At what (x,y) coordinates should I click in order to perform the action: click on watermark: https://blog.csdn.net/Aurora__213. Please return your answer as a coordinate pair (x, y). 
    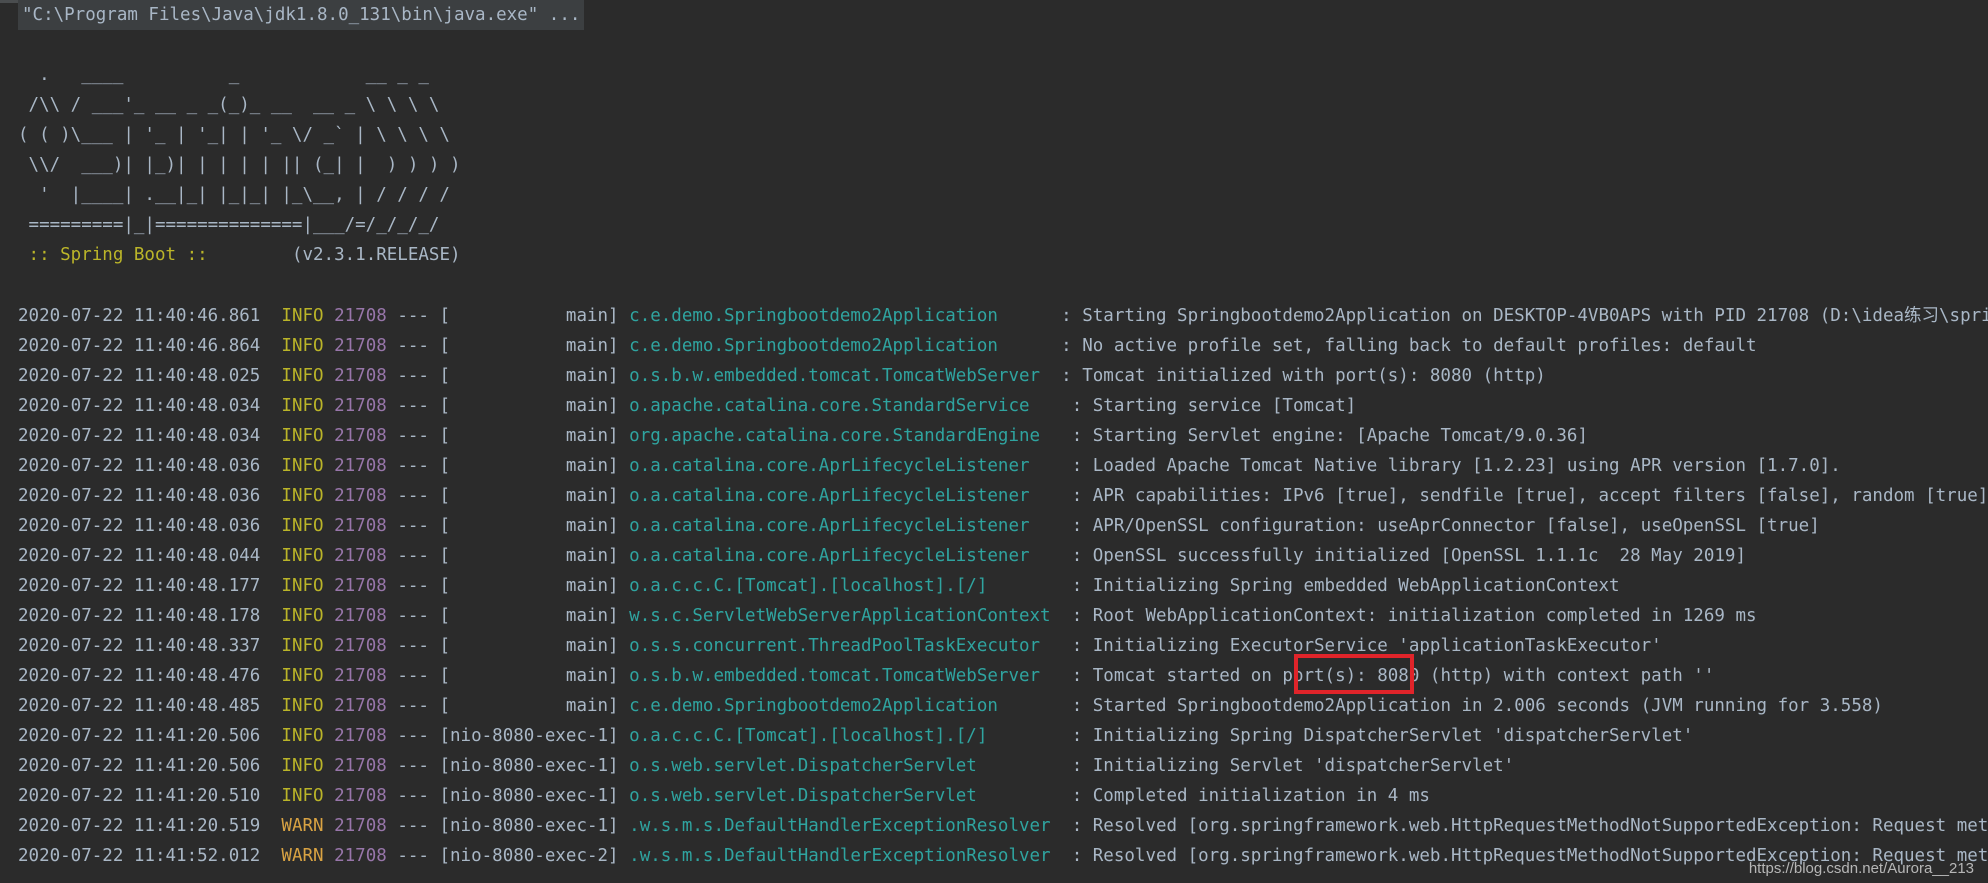
    Looking at the image, I should click on (1861, 868).